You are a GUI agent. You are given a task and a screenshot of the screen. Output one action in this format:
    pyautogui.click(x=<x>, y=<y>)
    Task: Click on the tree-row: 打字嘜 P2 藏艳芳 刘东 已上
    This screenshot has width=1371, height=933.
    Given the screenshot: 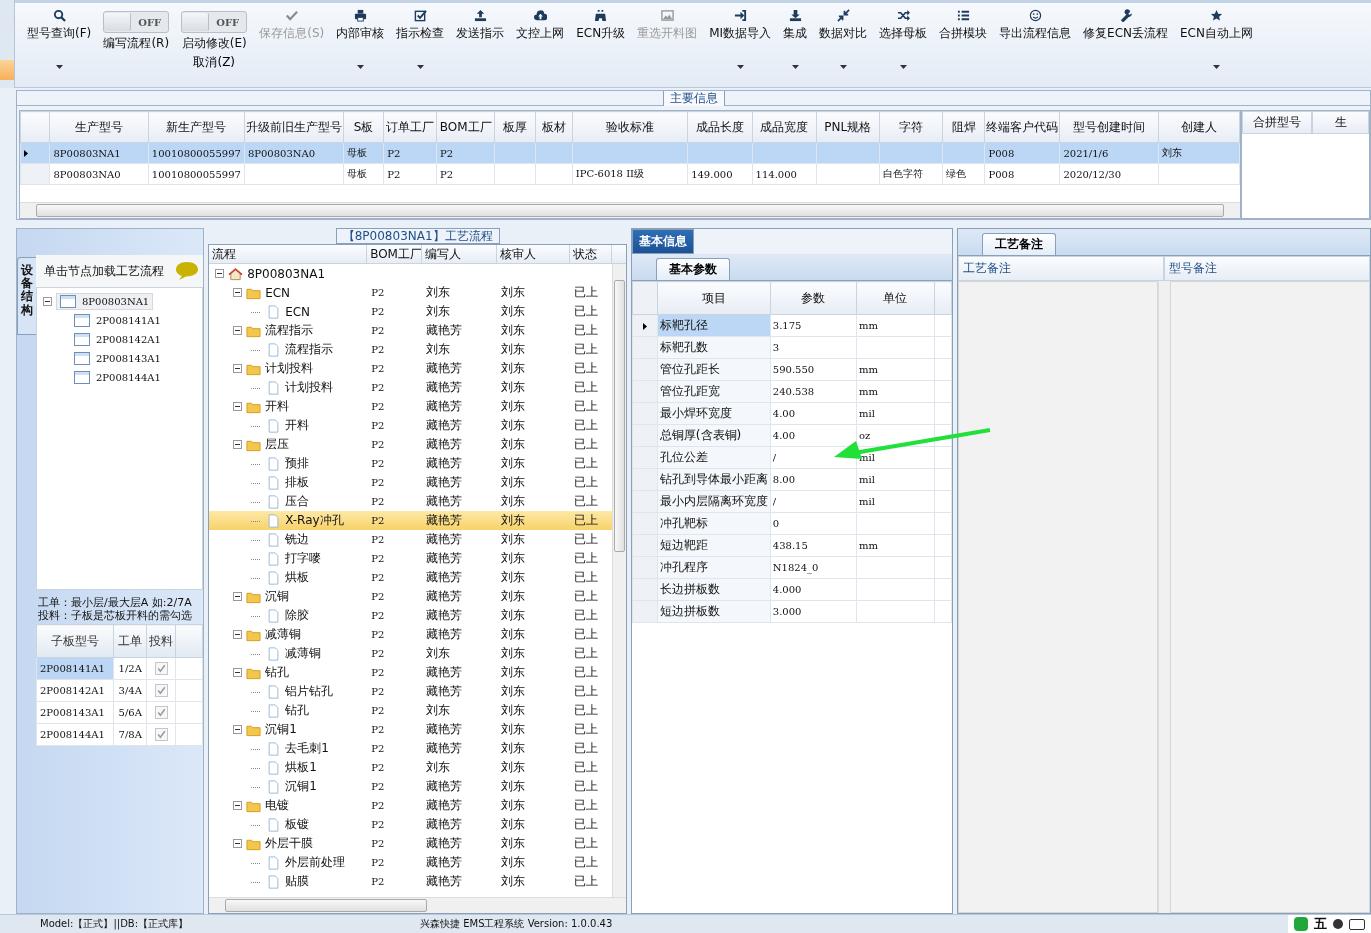 What is the action you would take?
    pyautogui.click(x=411, y=558)
    